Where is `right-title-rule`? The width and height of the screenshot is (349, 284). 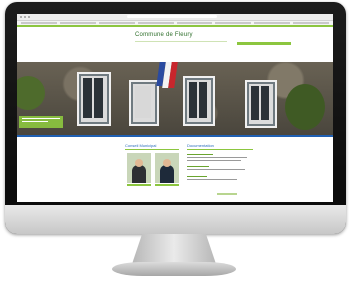
right-title-rule is located at coordinates (220, 149).